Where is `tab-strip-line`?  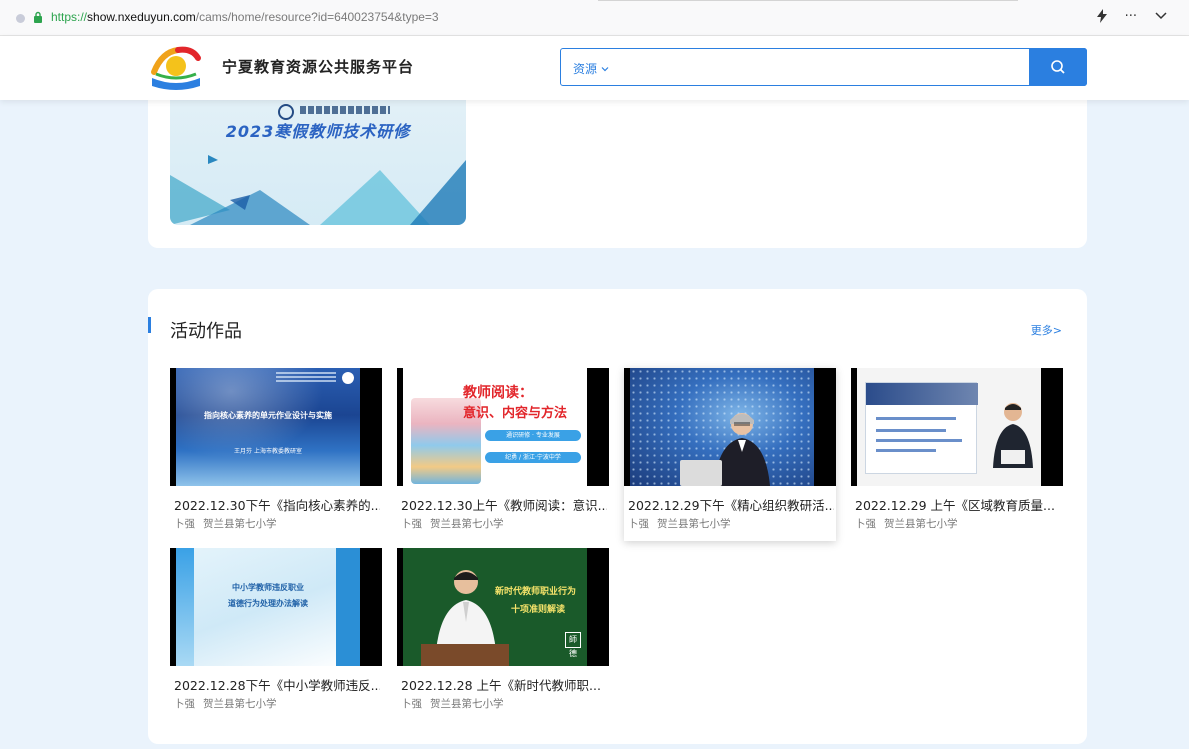 tab-strip-line is located at coordinates (808, 1).